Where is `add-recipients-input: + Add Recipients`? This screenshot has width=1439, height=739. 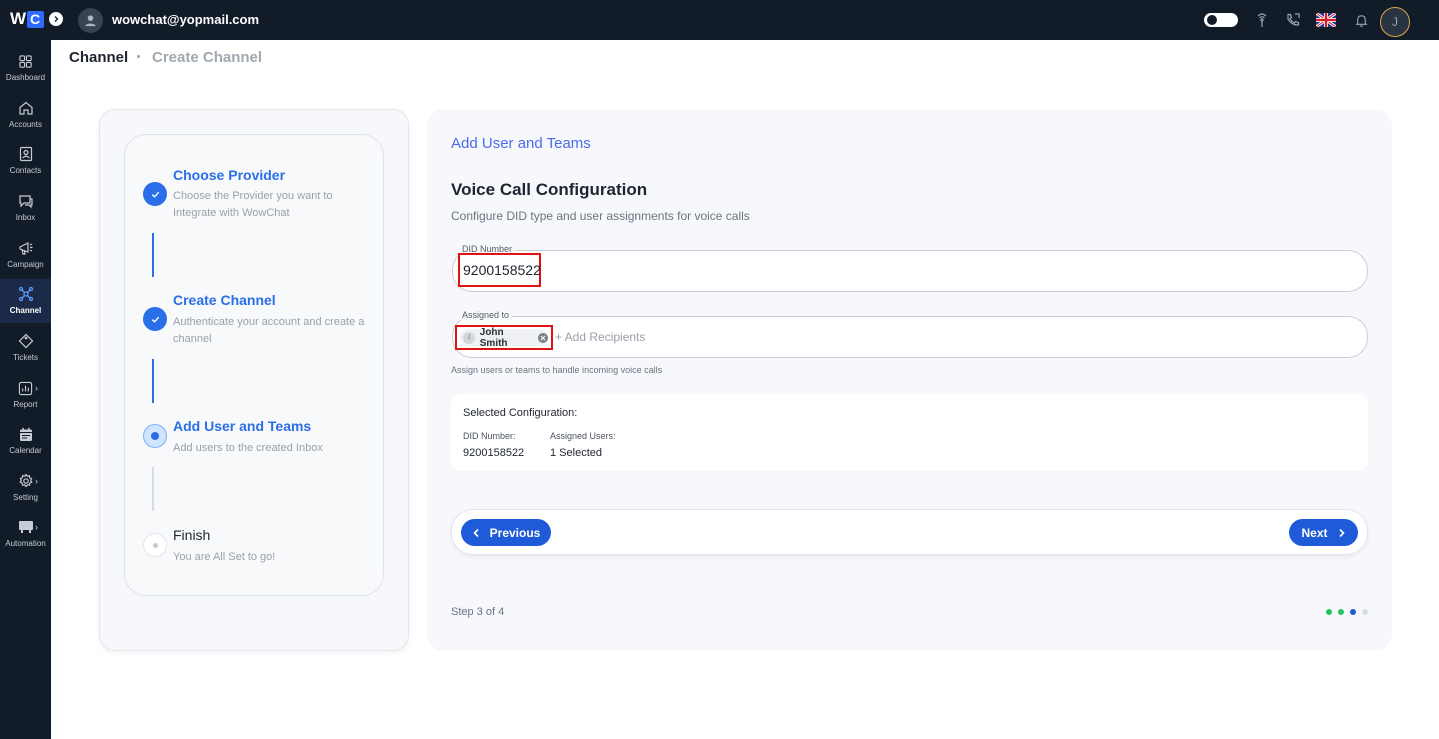 add-recipients-input: + Add Recipients is located at coordinates (600, 337).